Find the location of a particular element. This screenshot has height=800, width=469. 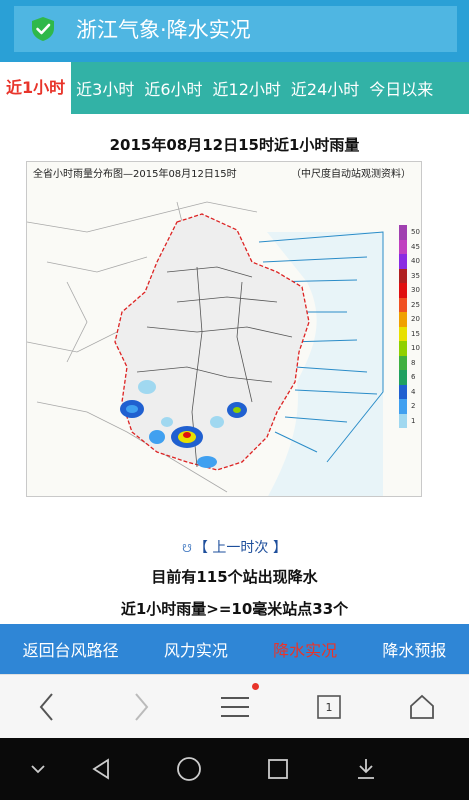

bottom-nav: 返回台风路径 风力实况 降水实况 降水预报 is located at coordinates (234, 649).